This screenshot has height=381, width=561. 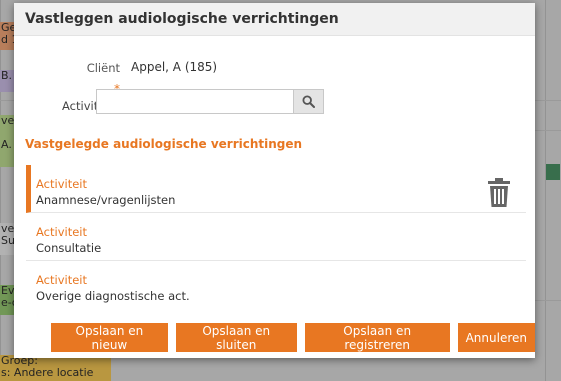 What do you see at coordinates (69, 248) in the screenshot?
I see `item-value: Consultatie` at bounding box center [69, 248].